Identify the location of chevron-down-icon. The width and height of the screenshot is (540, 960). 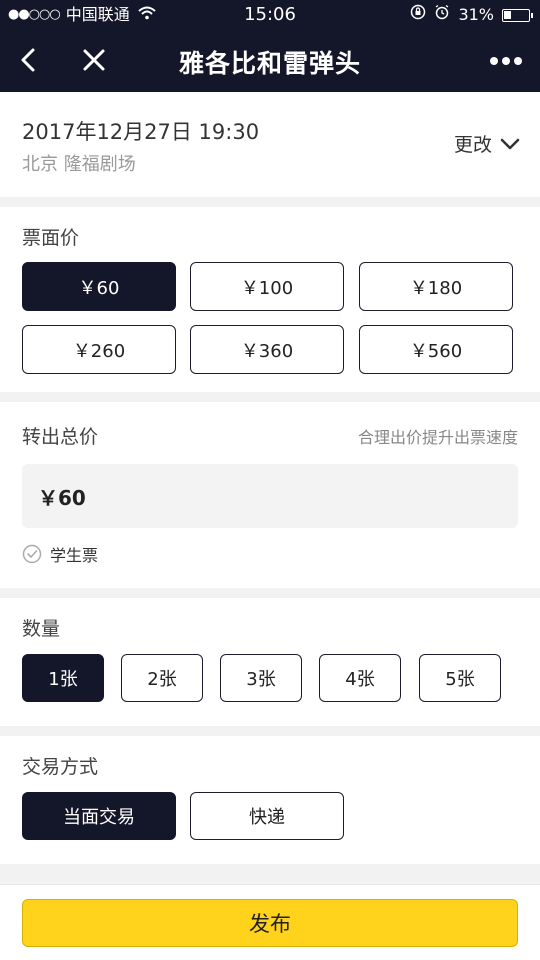
(510, 143).